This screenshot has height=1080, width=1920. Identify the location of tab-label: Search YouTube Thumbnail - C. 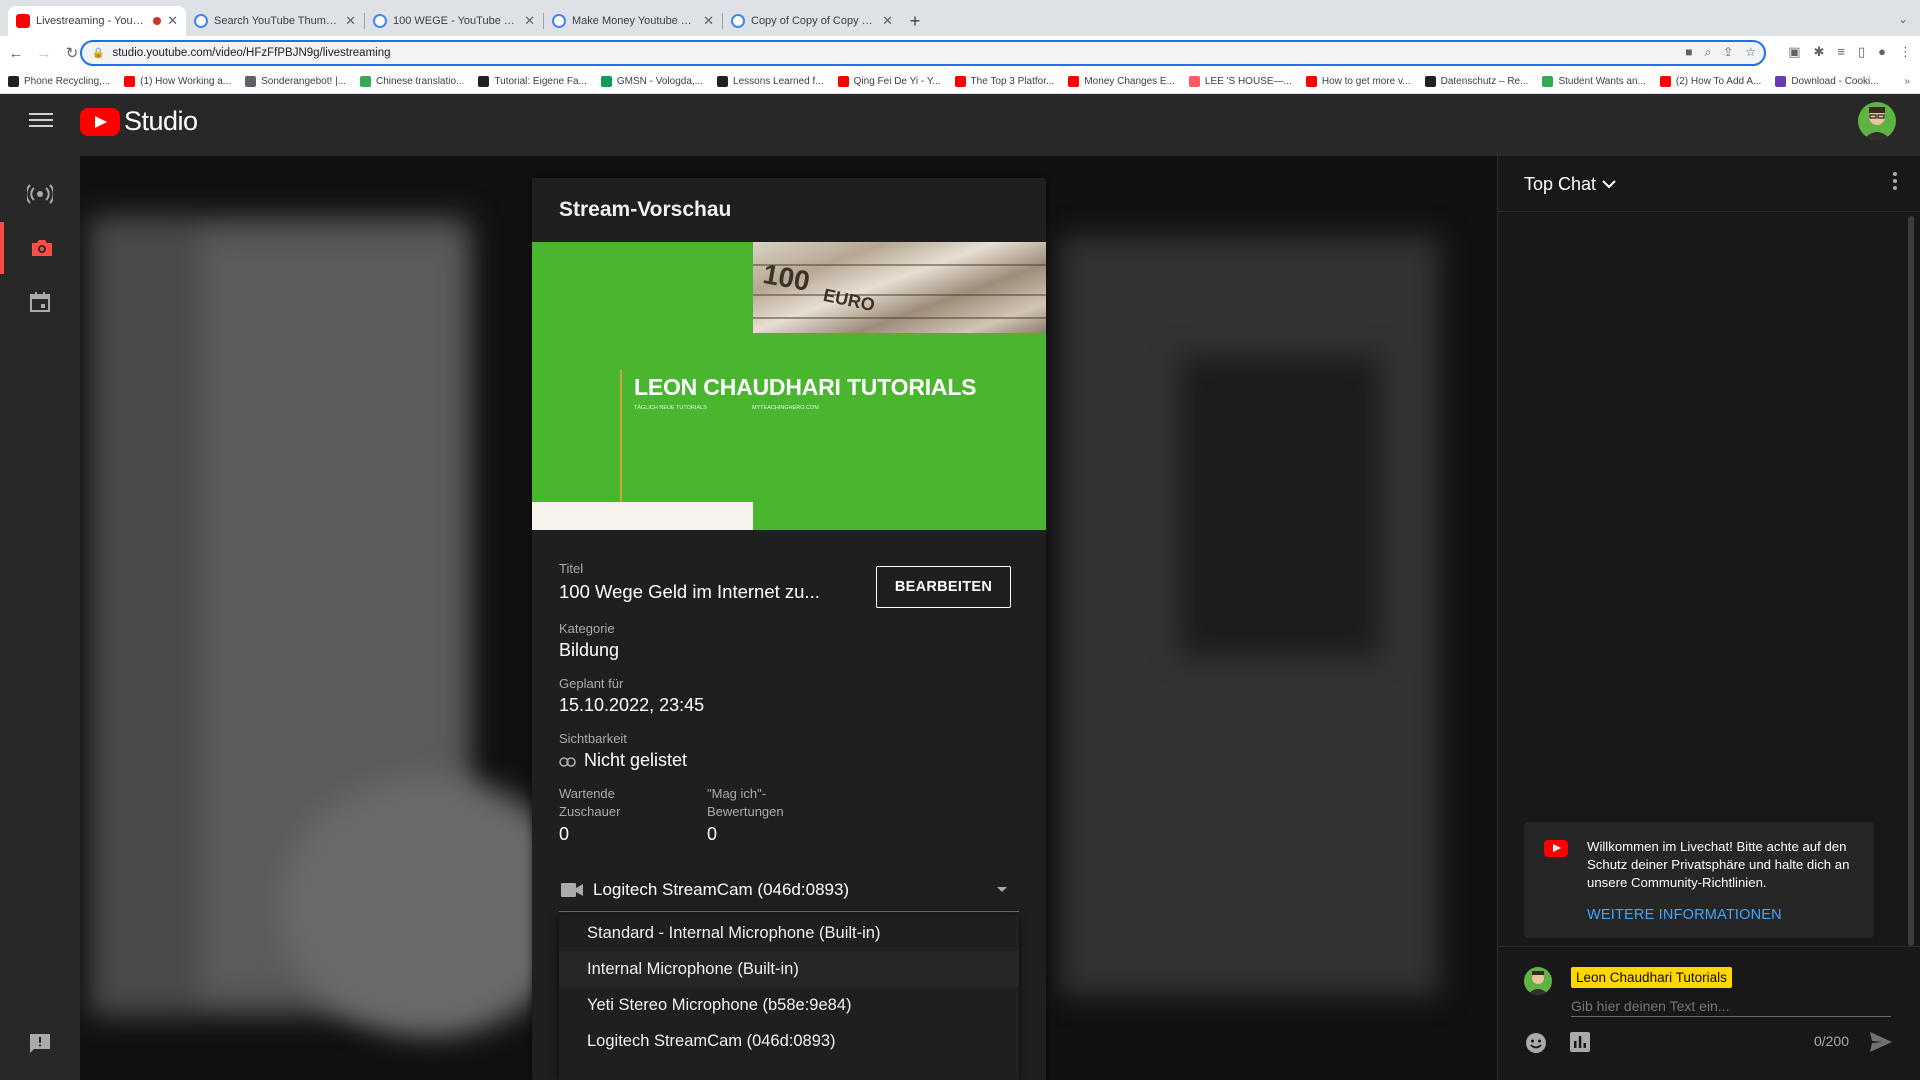
(276, 21).